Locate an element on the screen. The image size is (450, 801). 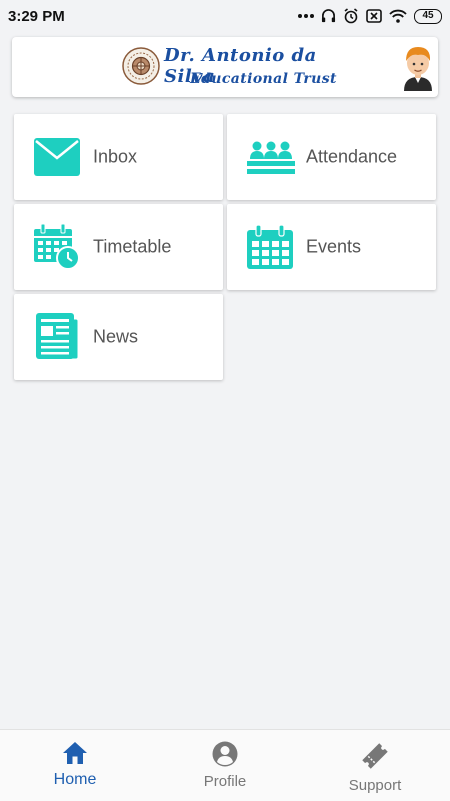
nav-support: Support is located at coordinates (375, 765).